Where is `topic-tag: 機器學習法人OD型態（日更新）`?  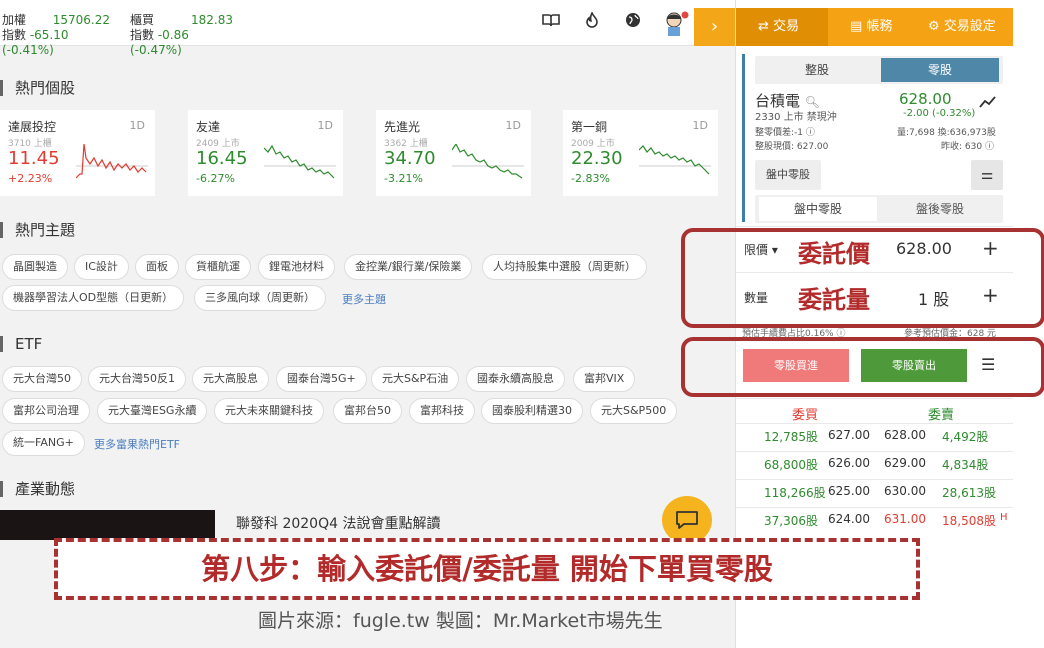
topic-tag: 機器學習法人OD型態（日更新） is located at coordinates (93, 298).